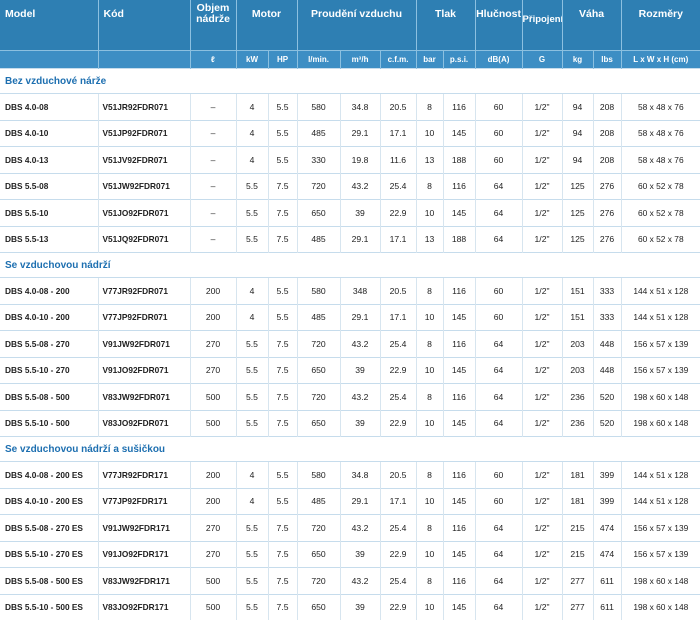 The width and height of the screenshot is (700, 620). I want to click on cell-code: V83JO92FDR171, so click(144, 607).